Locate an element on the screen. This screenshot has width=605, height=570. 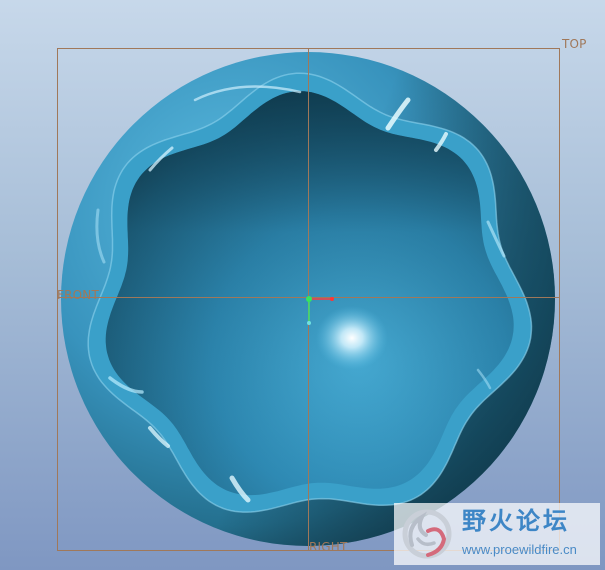
forum-watermark: 野火论坛 www.proewildfire.cn is located at coordinates (497, 534).